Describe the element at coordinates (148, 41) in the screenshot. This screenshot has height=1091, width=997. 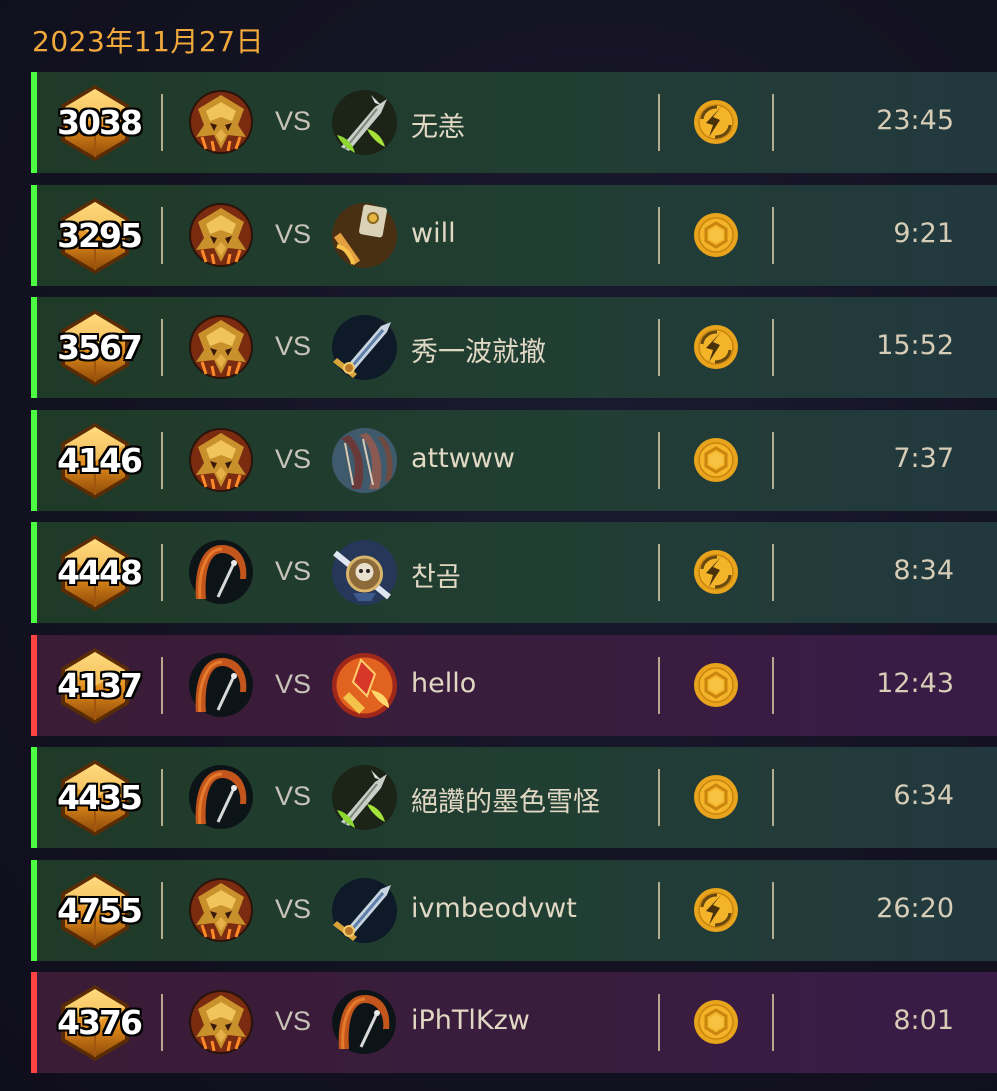
I see `date-heading: 2023年11月27日` at that location.